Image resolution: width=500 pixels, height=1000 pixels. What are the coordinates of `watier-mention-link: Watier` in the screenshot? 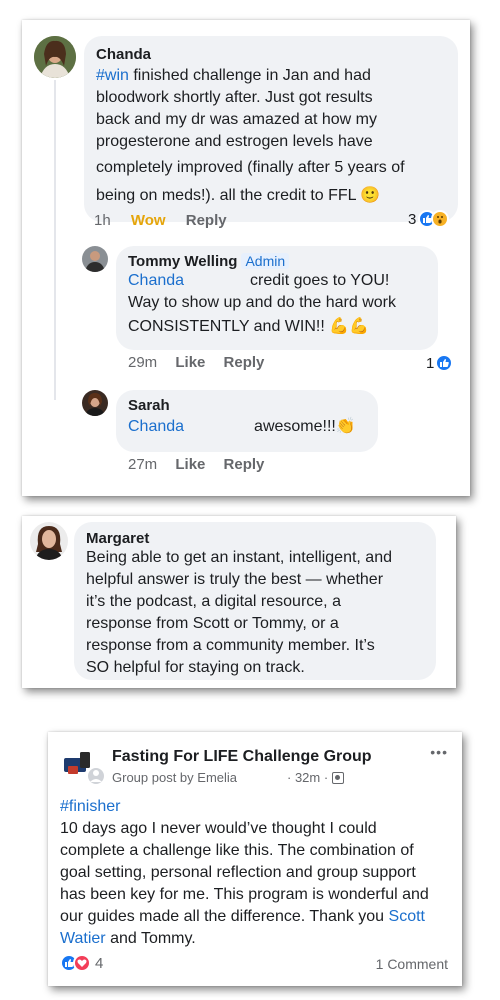 It's located at (83, 938).